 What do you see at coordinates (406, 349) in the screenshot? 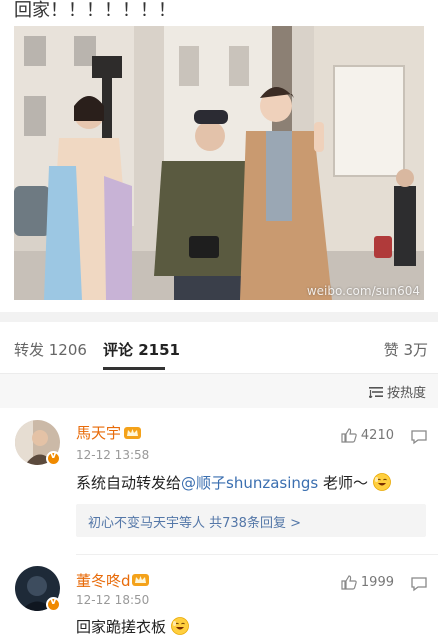
I see `tab-likes: 赞 3万` at bounding box center [406, 349].